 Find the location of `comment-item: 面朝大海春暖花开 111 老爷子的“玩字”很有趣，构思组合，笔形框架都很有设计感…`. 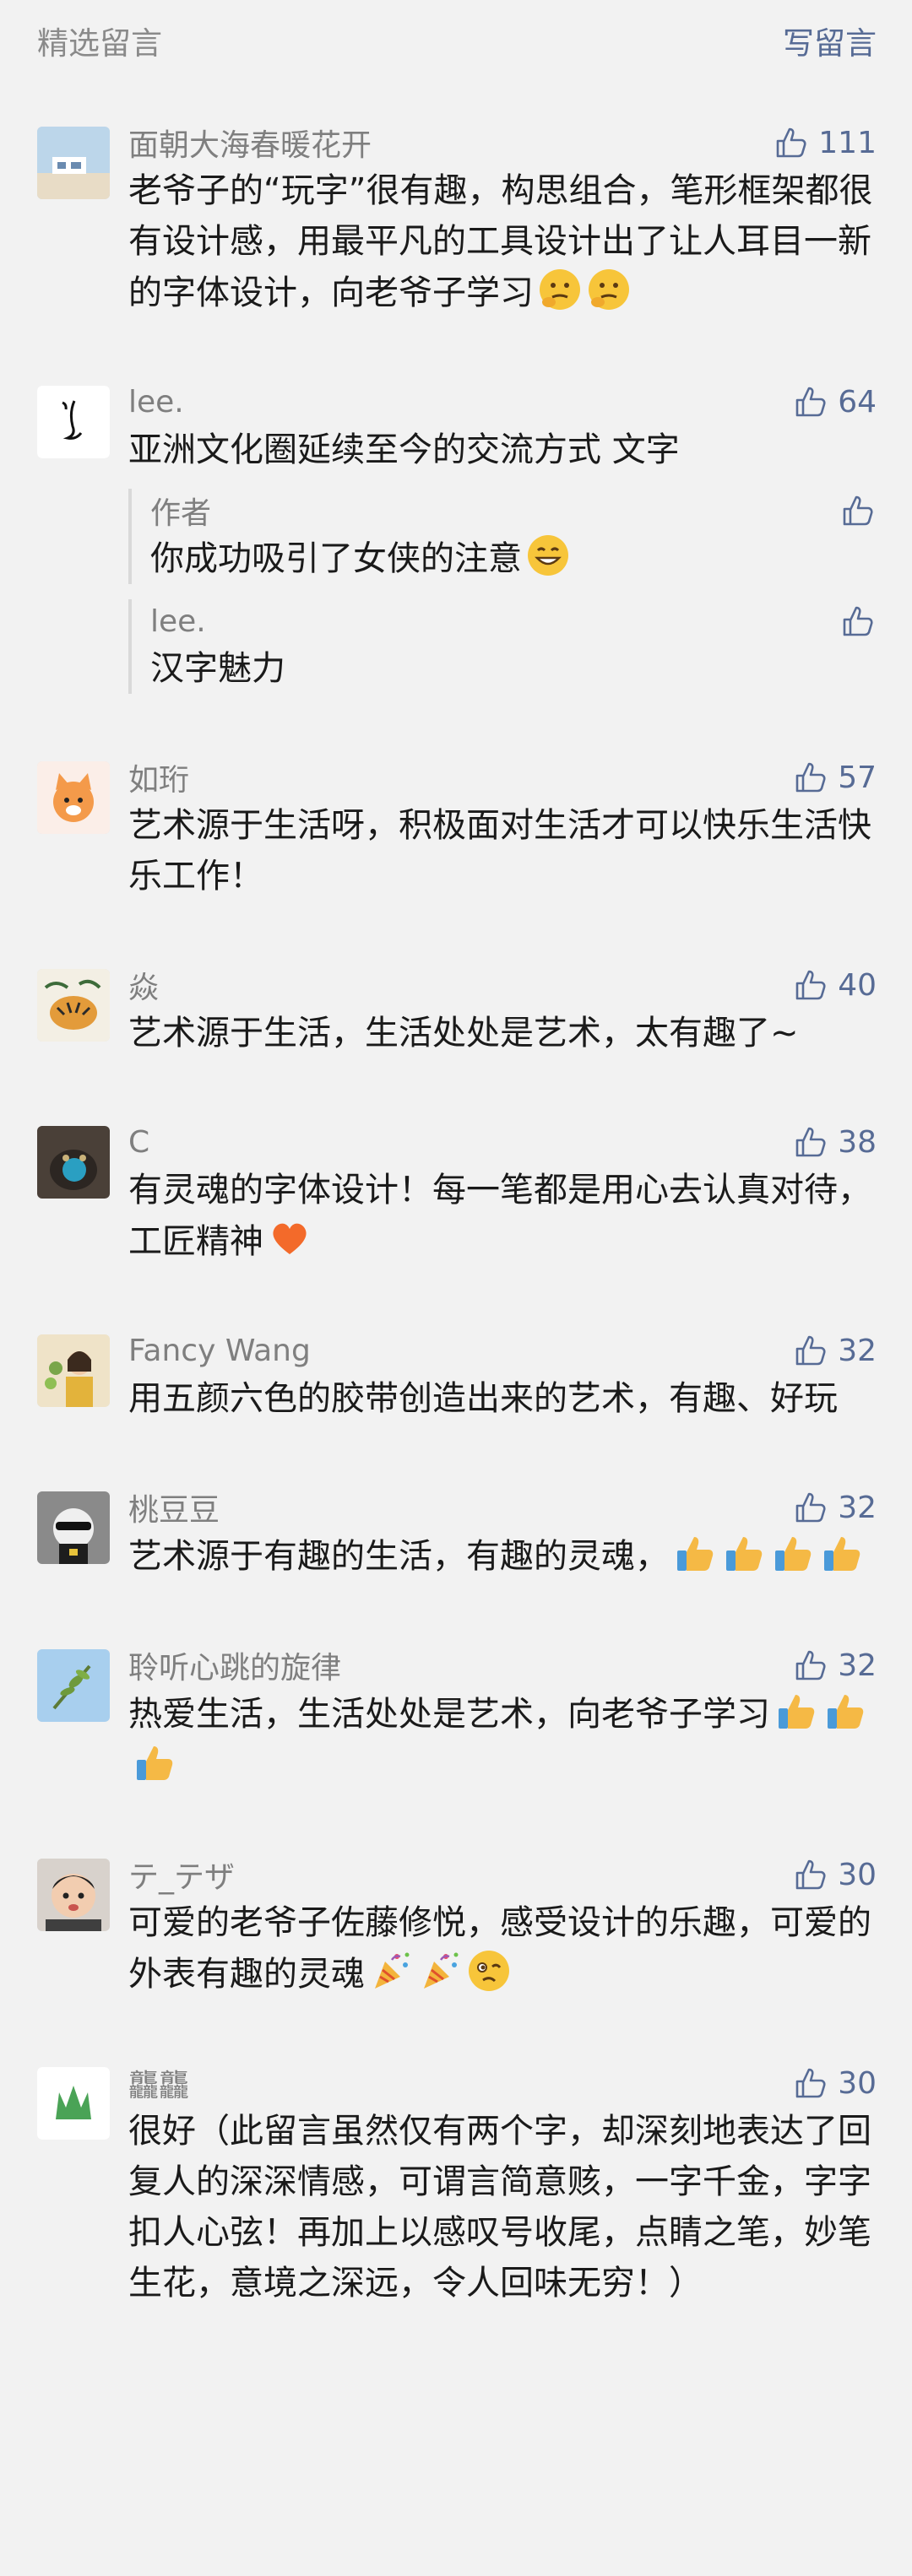

comment-item: 面朝大海春暖花开 111 老爷子的“玩字”很有趣，构思组合，笔形框架都很有设计感… is located at coordinates (456, 219).